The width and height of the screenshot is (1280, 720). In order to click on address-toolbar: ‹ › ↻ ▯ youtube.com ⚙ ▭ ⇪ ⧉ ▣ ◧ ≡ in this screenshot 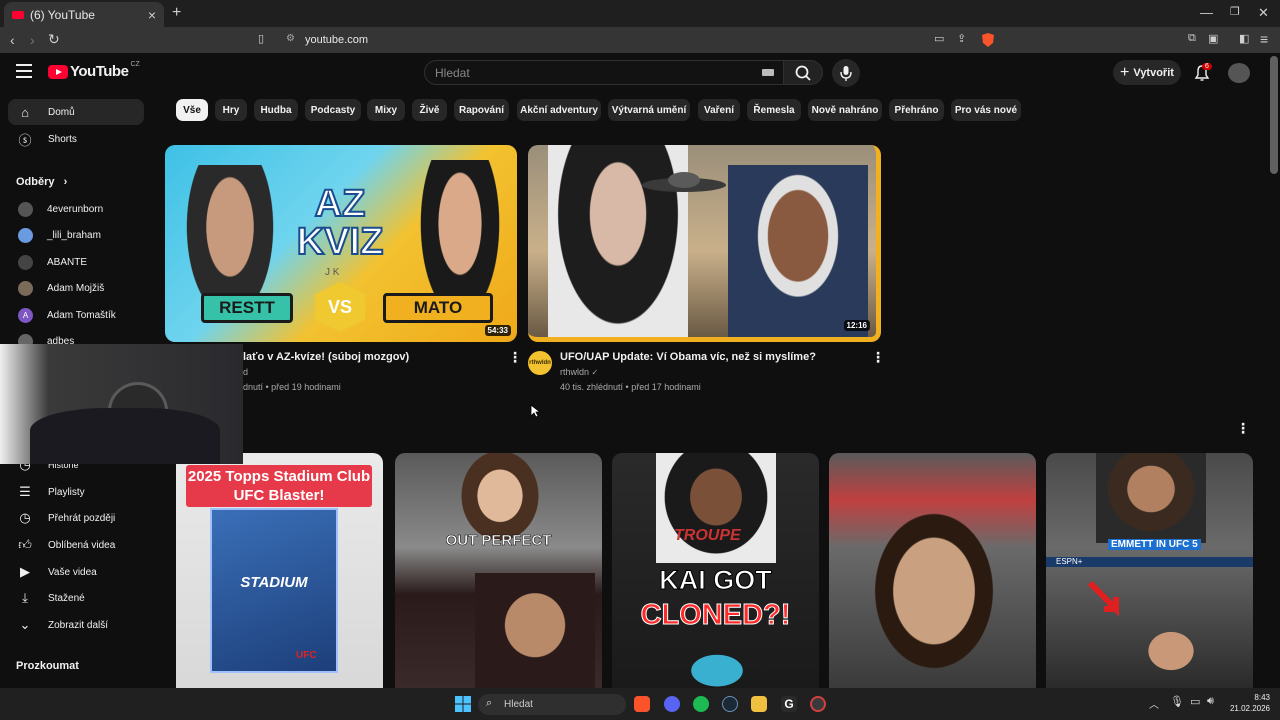, I will do `click(640, 40)`.